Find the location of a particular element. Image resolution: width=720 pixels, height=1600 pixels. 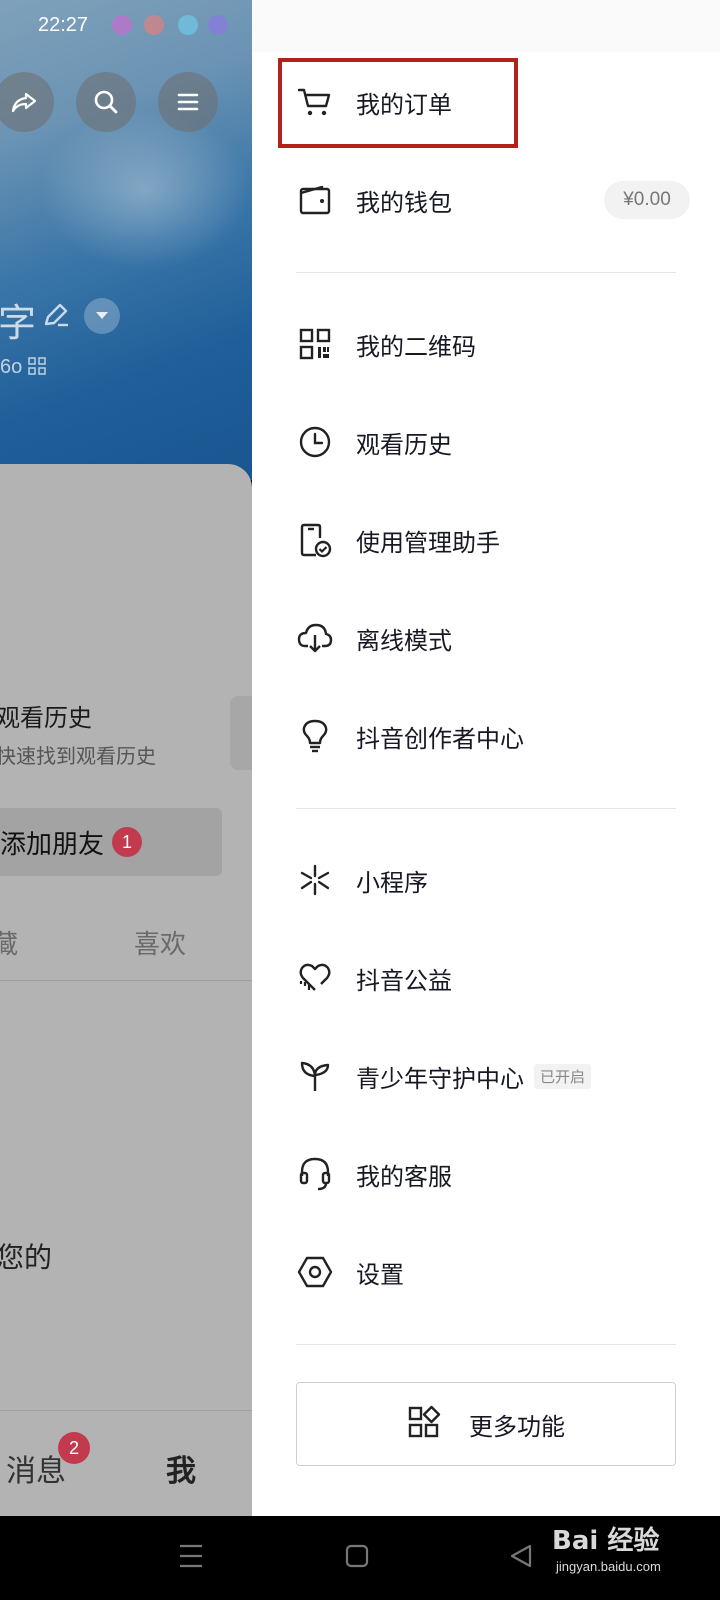

history-card-subtitle: 快速找到观看历史 is located at coordinates (78, 756).